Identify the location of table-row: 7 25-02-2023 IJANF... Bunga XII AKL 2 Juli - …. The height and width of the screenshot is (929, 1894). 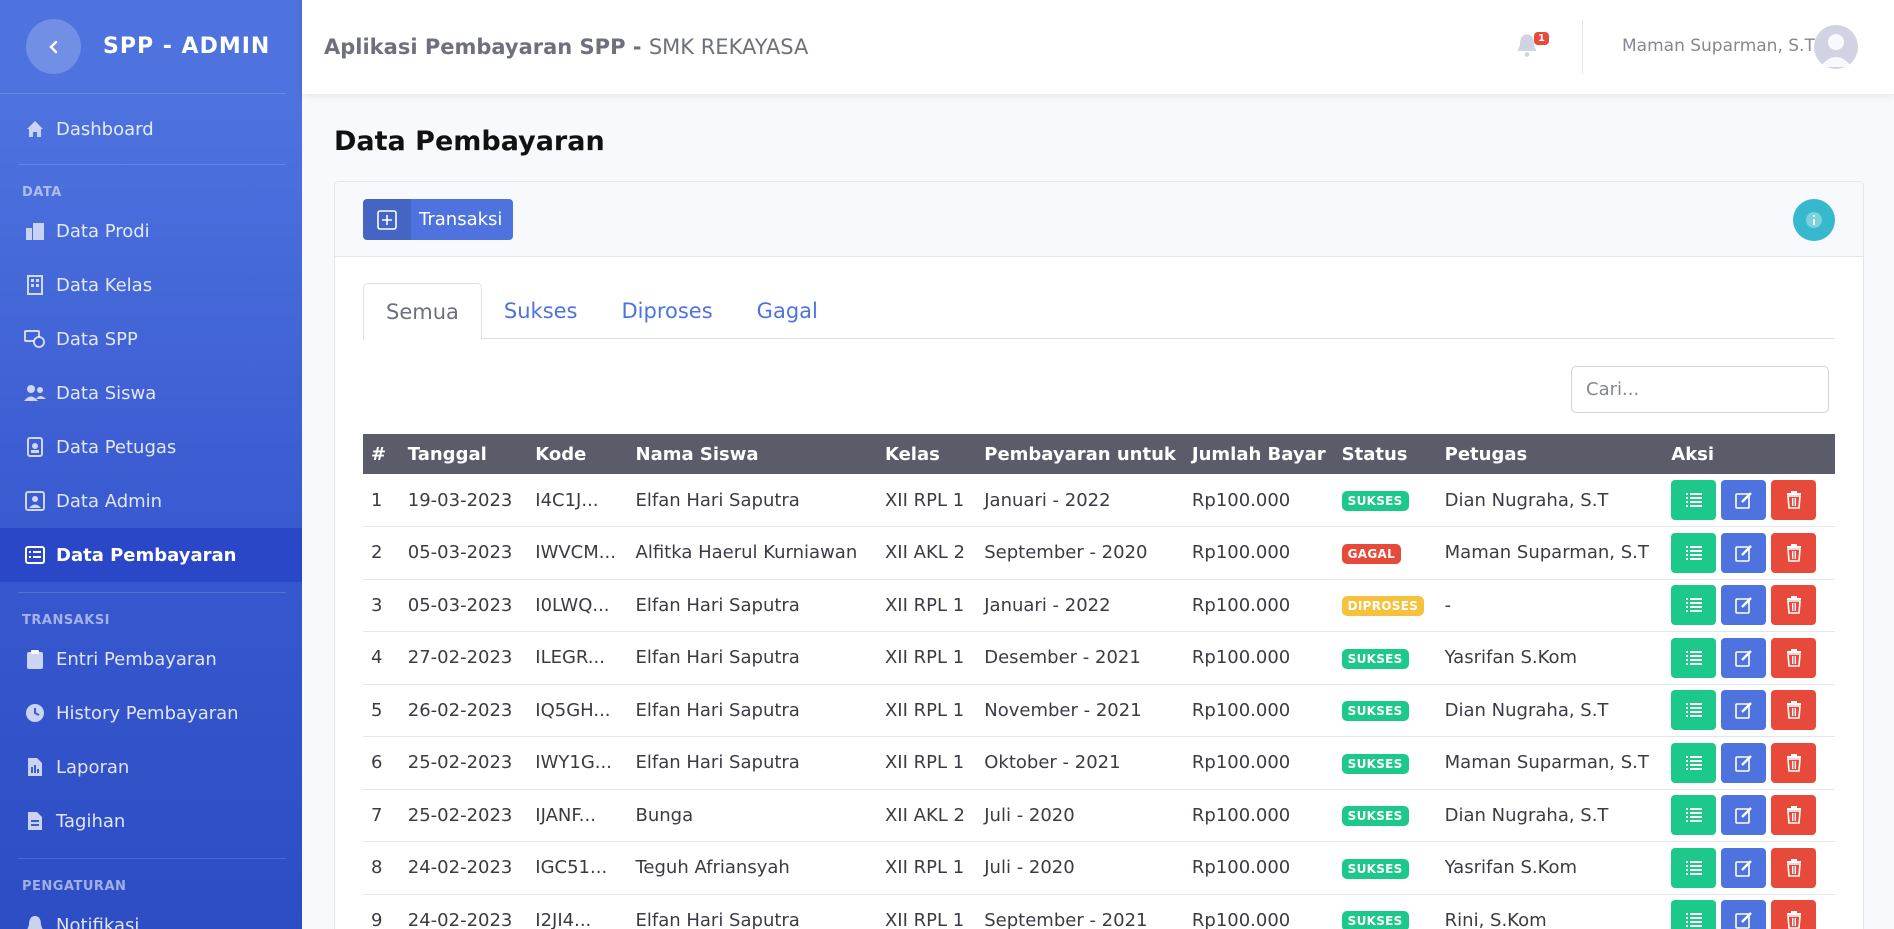
(1099, 815).